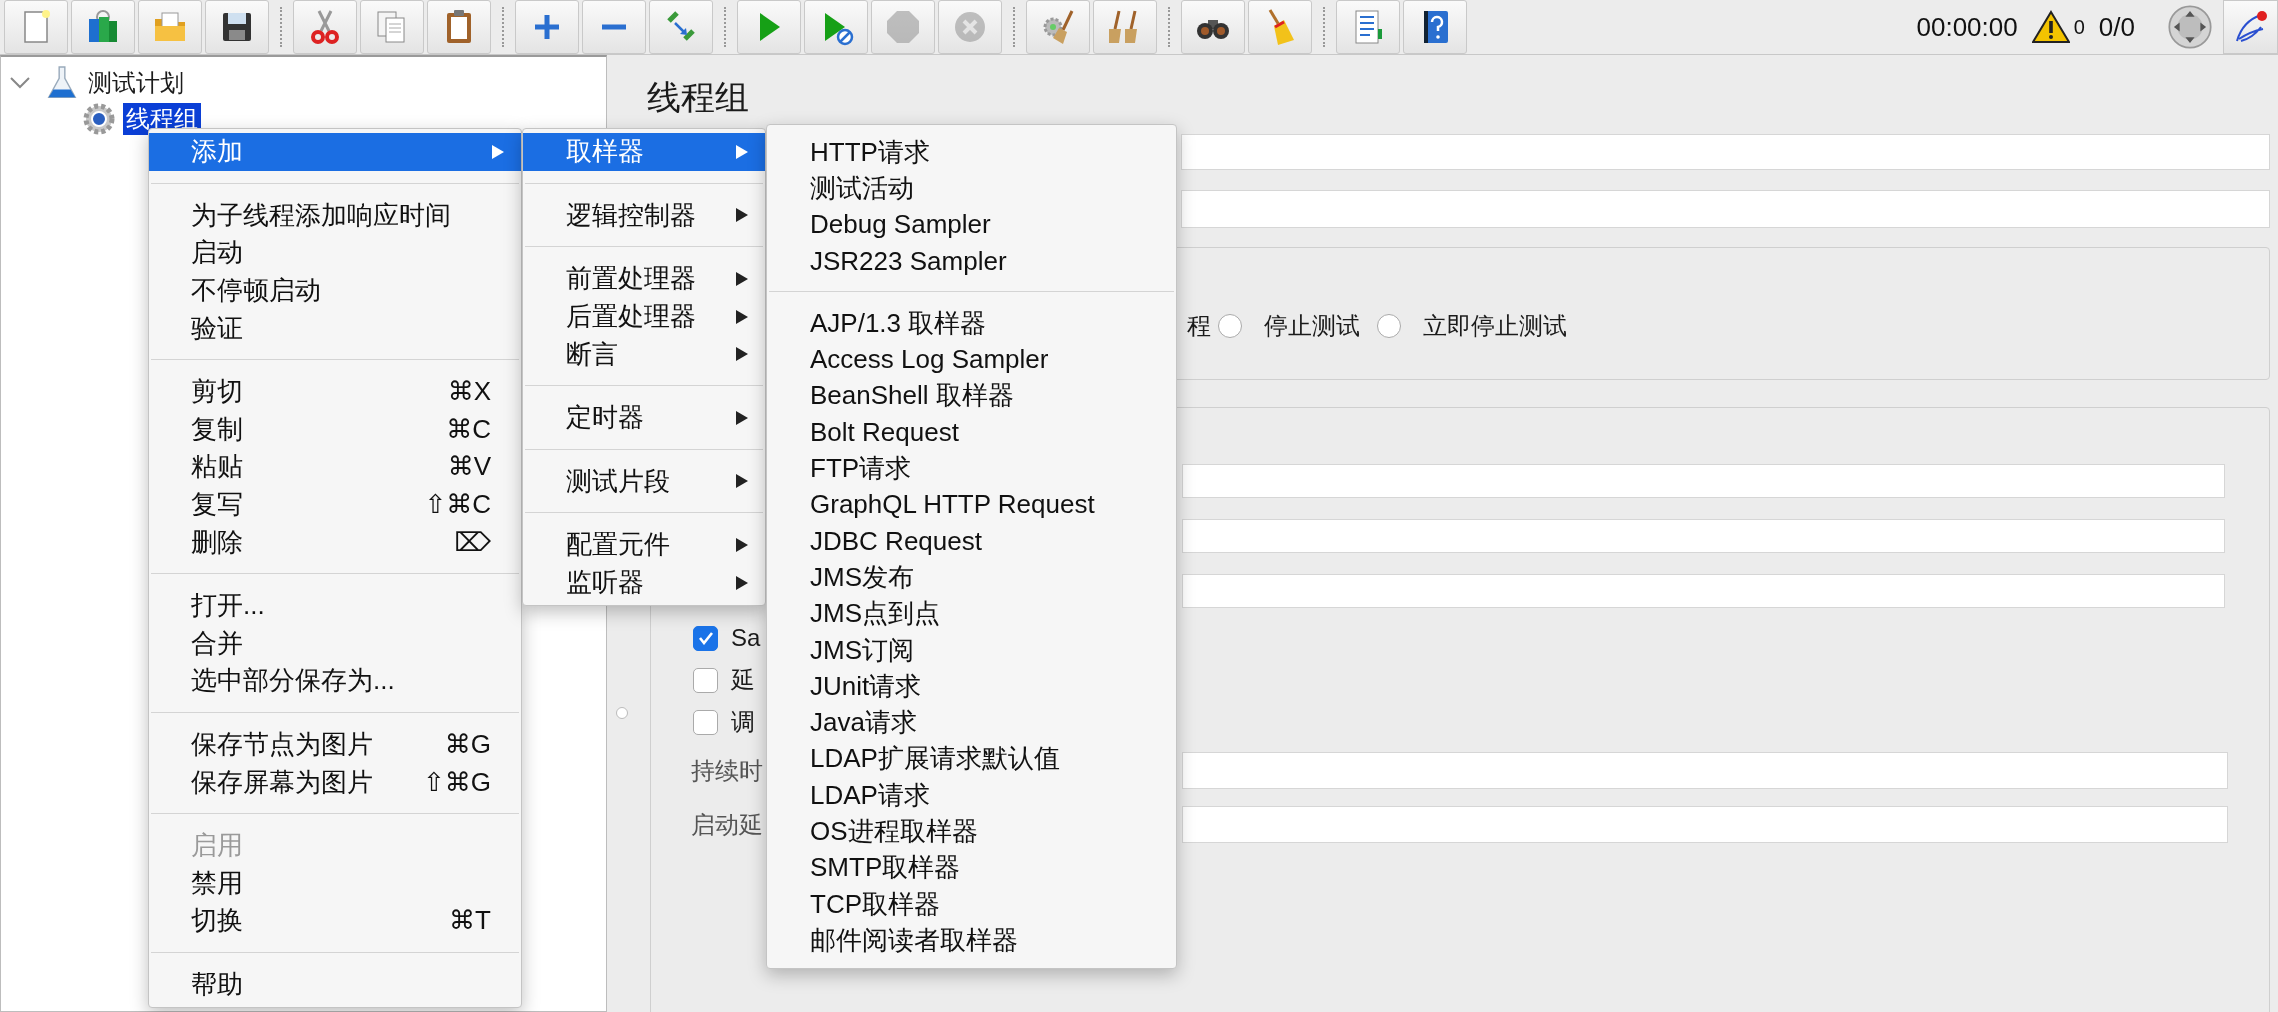 This screenshot has width=2278, height=1012. Describe the element at coordinates (335, 883) in the screenshot. I see `menu-item: 禁用` at that location.